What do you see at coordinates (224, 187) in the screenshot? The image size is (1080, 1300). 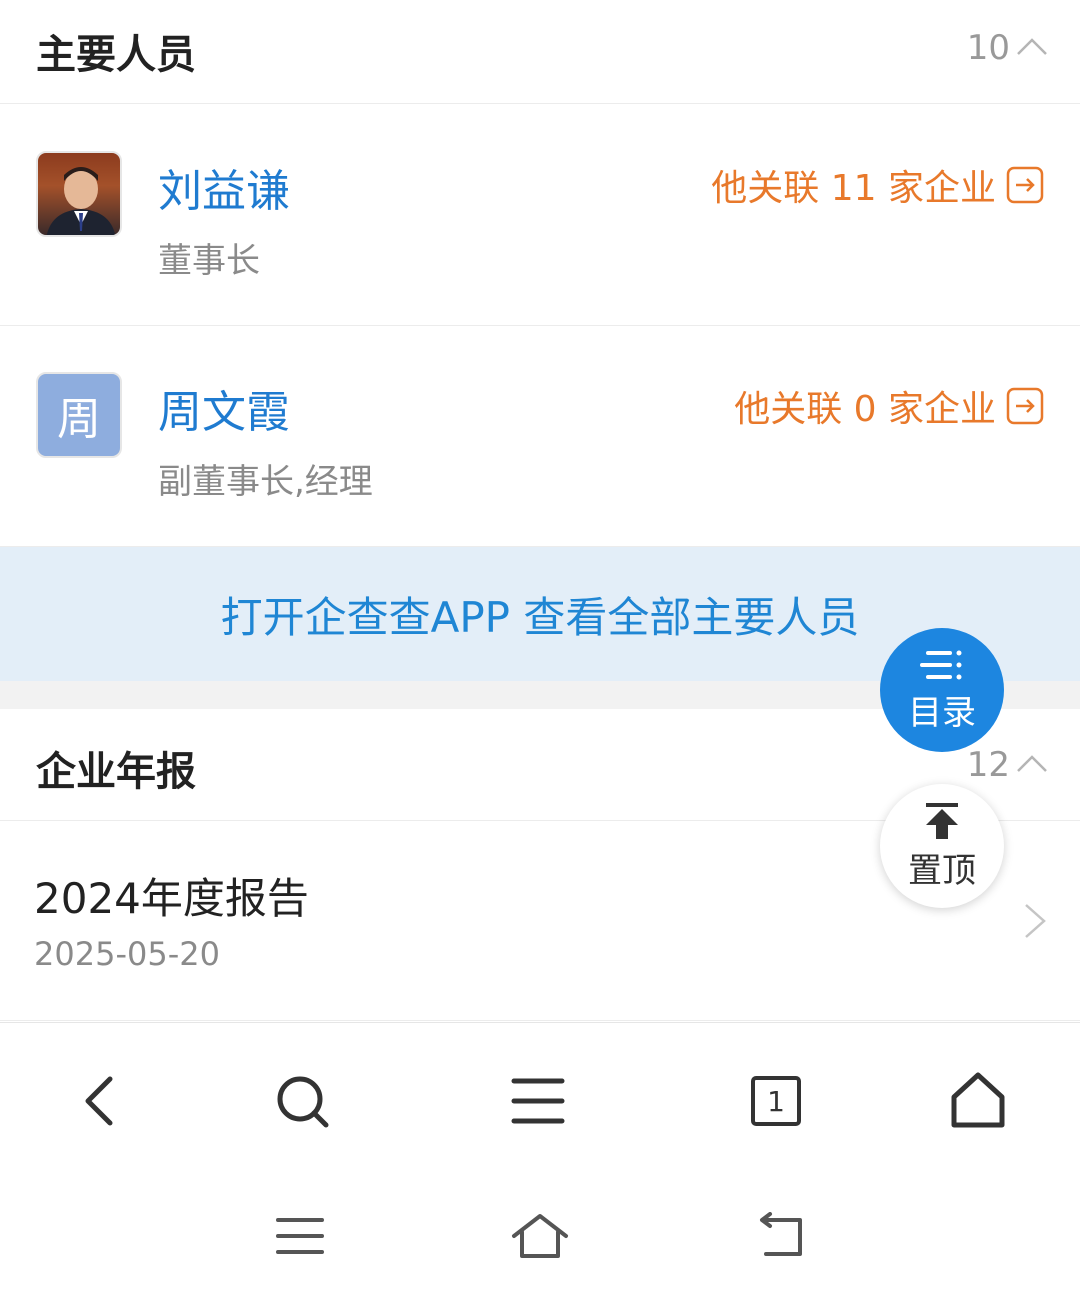 I see `person-name: 刘益谦` at bounding box center [224, 187].